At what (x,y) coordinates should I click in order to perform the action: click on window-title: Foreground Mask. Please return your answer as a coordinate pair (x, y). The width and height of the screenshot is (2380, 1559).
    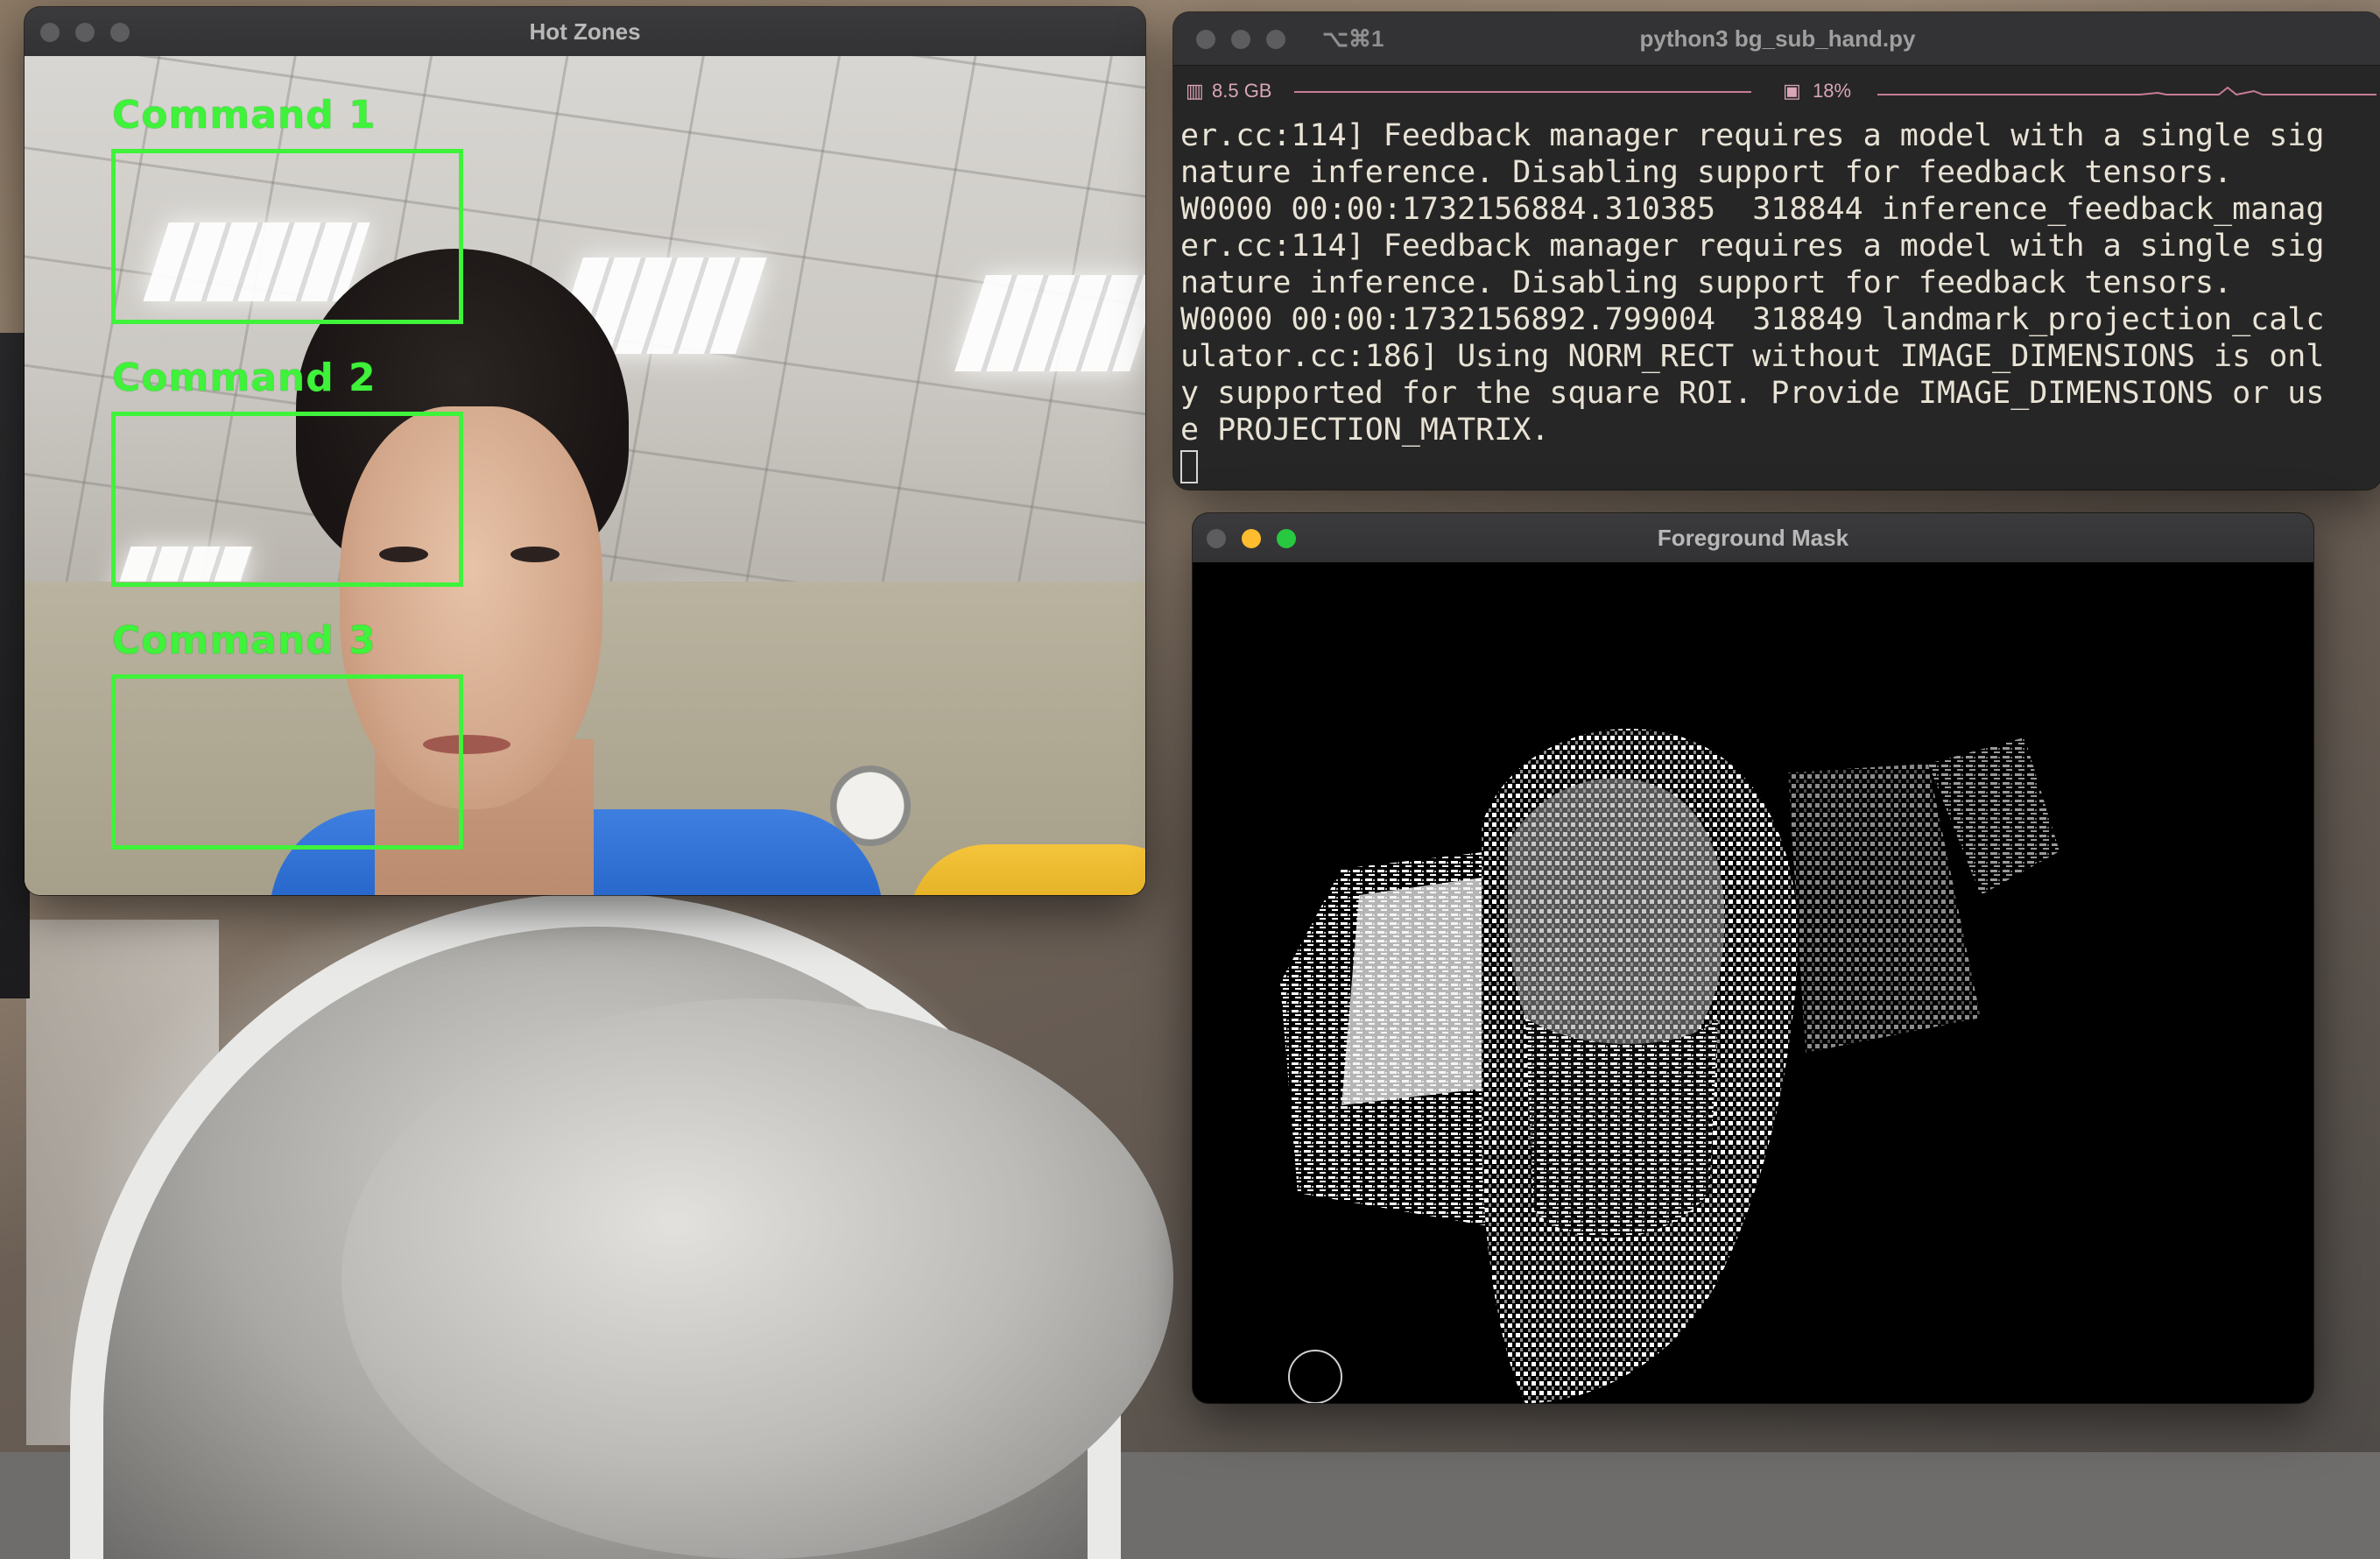
    Looking at the image, I should click on (1753, 538).